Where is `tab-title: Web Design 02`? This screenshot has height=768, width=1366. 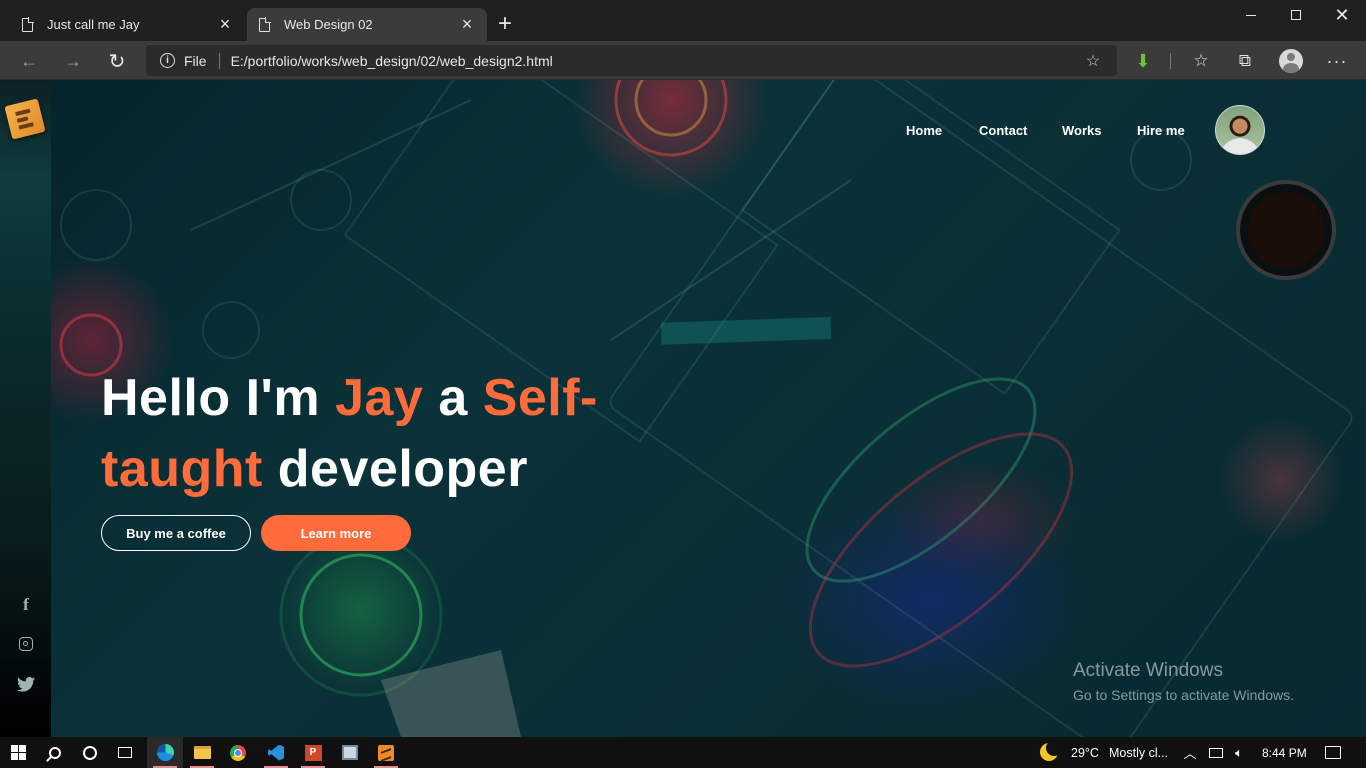
tab-title: Web Design 02 is located at coordinates (328, 24).